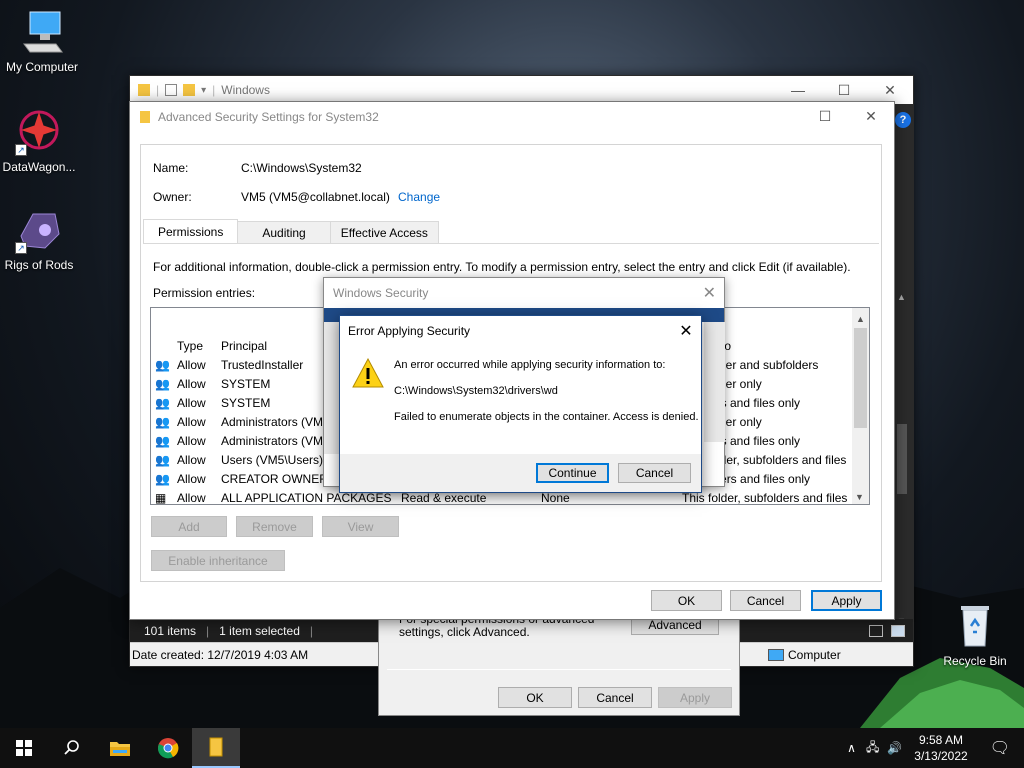  What do you see at coordinates (654, 473) in the screenshot?
I see `error-cancel-button: Cancel` at bounding box center [654, 473].